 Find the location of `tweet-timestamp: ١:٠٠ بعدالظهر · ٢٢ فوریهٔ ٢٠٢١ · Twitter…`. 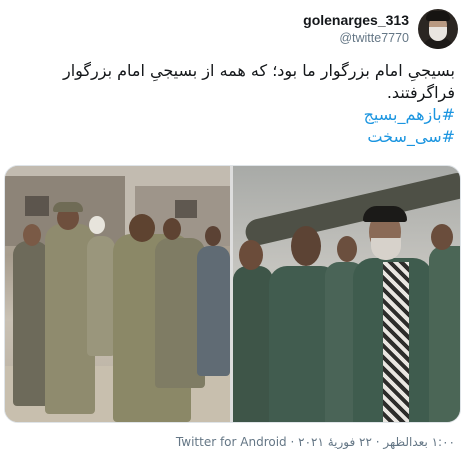

tweet-timestamp: ١:٠٠ بعدالظهر · ٢٢ فوریهٔ ٢٠٢١ · Twitter… is located at coordinates (315, 442).